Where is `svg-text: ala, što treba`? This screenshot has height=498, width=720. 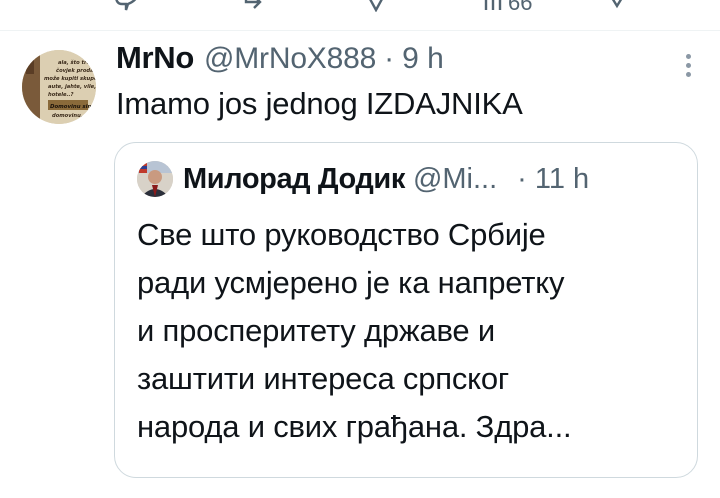 svg-text: ala, što treba is located at coordinates (77, 62).